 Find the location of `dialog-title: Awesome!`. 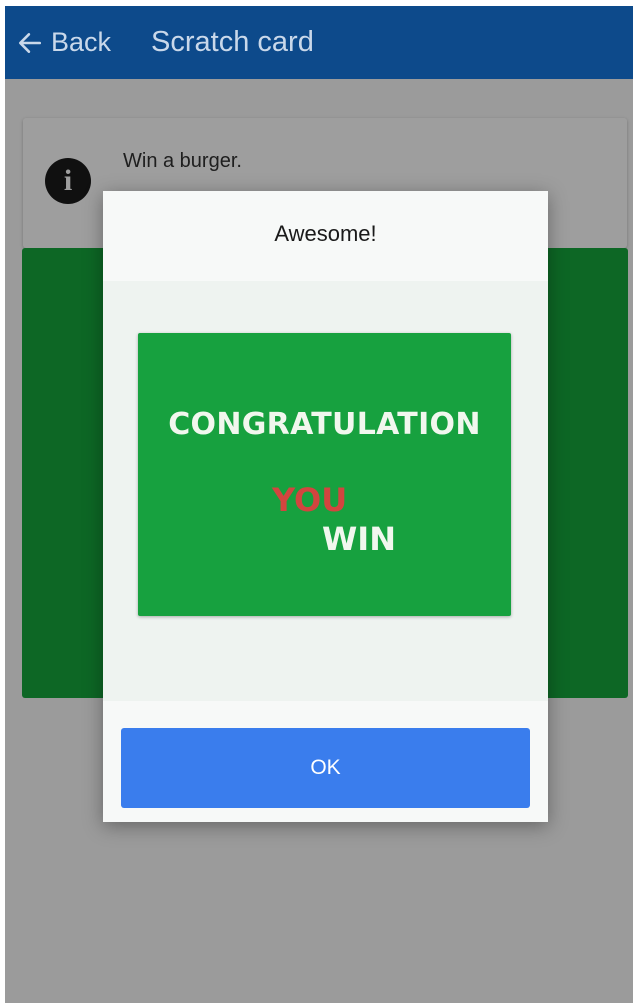

dialog-title: Awesome! is located at coordinates (325, 233).